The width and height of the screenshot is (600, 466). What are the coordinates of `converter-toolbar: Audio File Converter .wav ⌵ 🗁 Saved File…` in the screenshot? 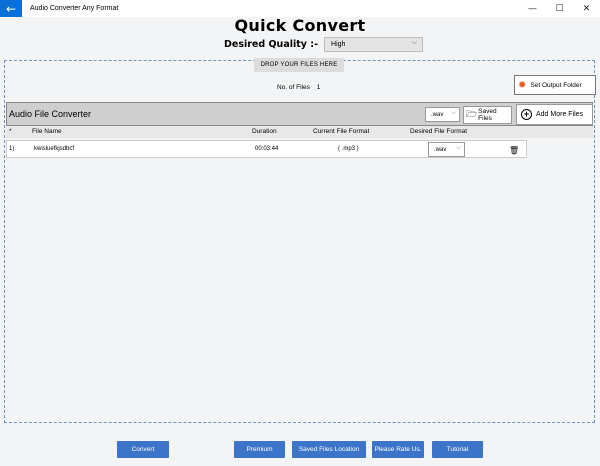 It's located at (299, 114).